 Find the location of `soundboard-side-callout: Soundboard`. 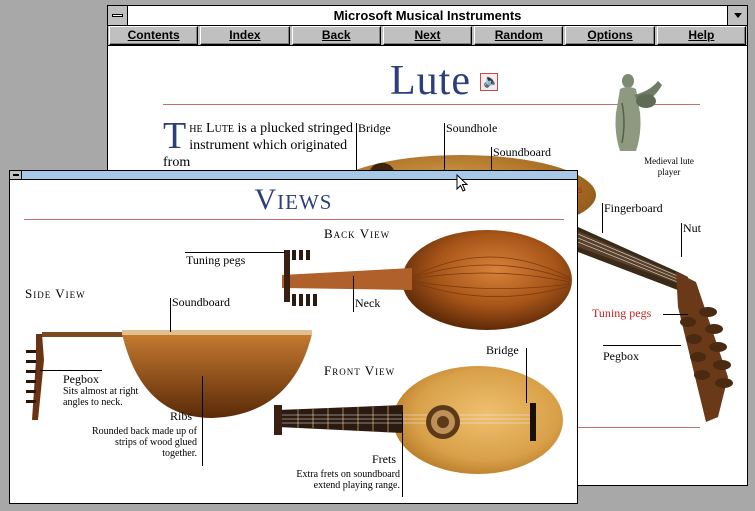

soundboard-side-callout: Soundboard is located at coordinates (201, 302).